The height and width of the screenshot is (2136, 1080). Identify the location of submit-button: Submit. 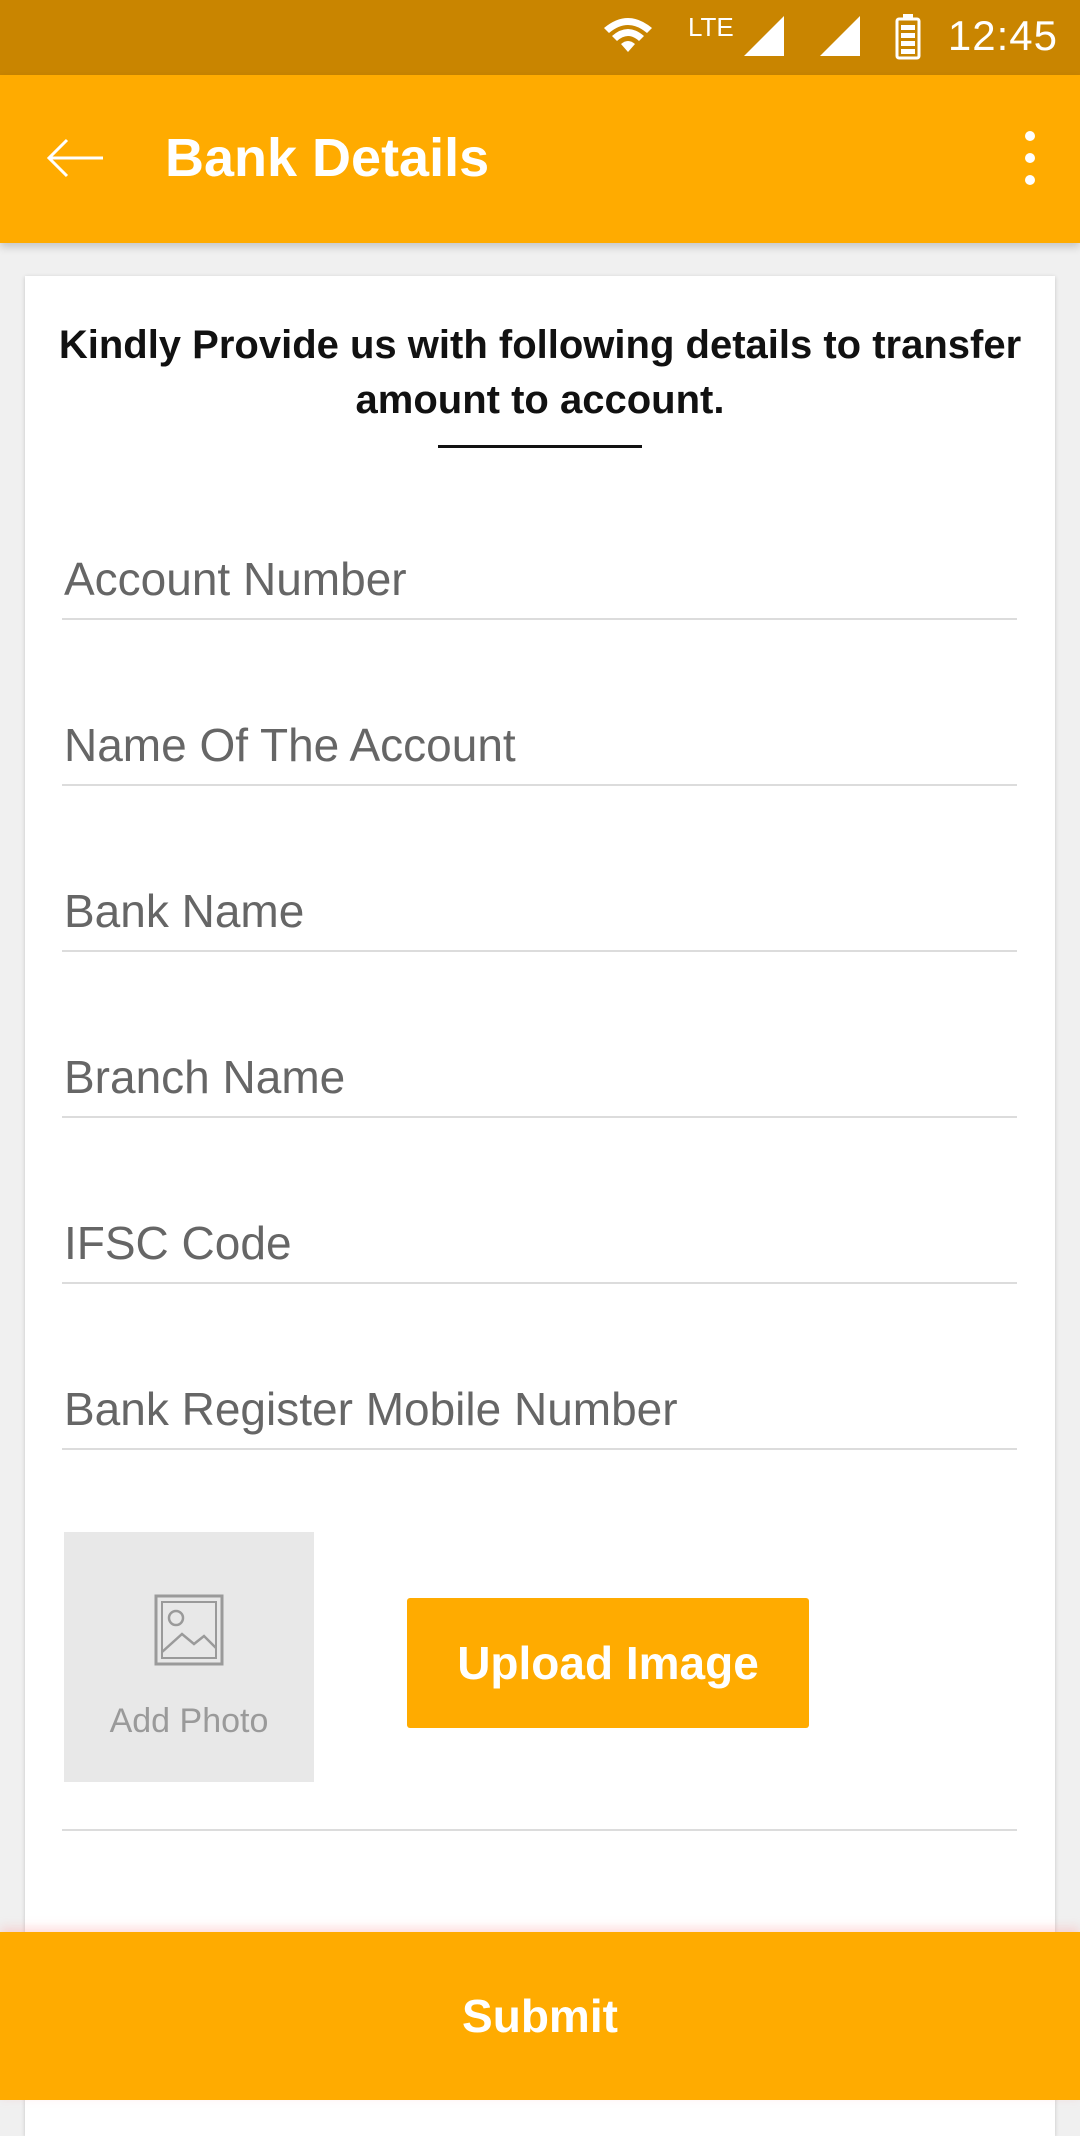
(540, 2016).